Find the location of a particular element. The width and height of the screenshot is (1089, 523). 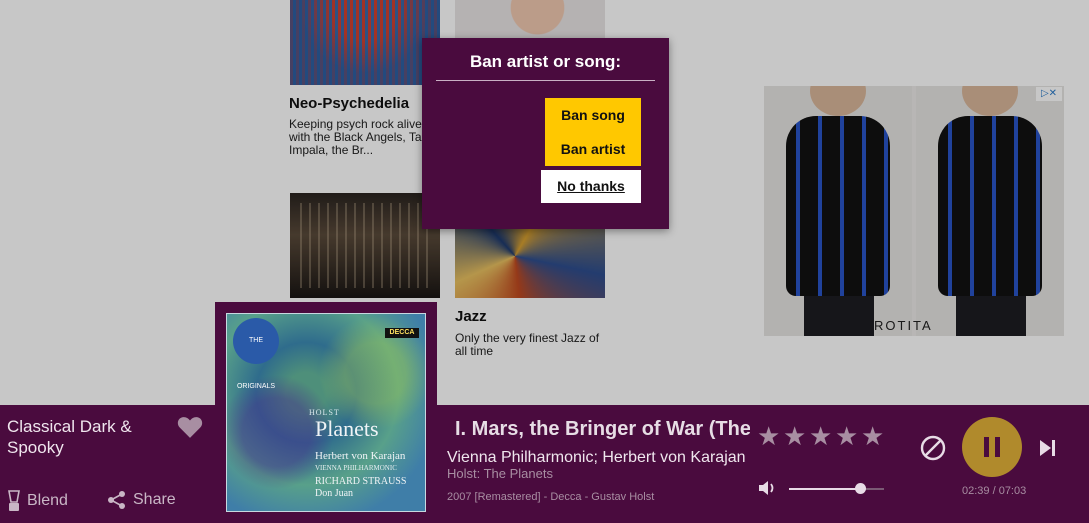

share-label: Share is located at coordinates (154, 499).